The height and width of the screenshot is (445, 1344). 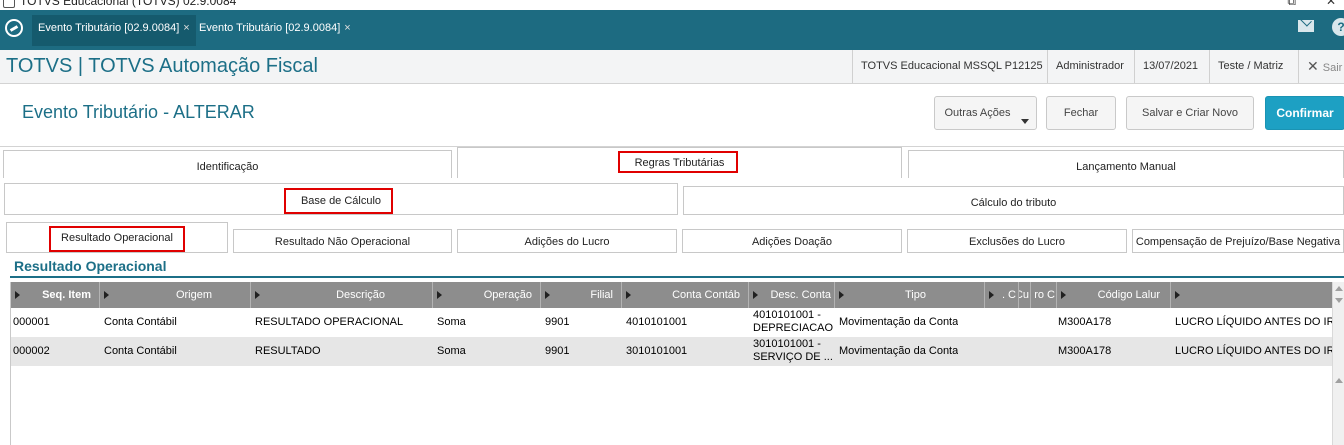 I want to click on tab-label: Compensação de Prejuízo/Base Negativa, so click(x=1238, y=242).